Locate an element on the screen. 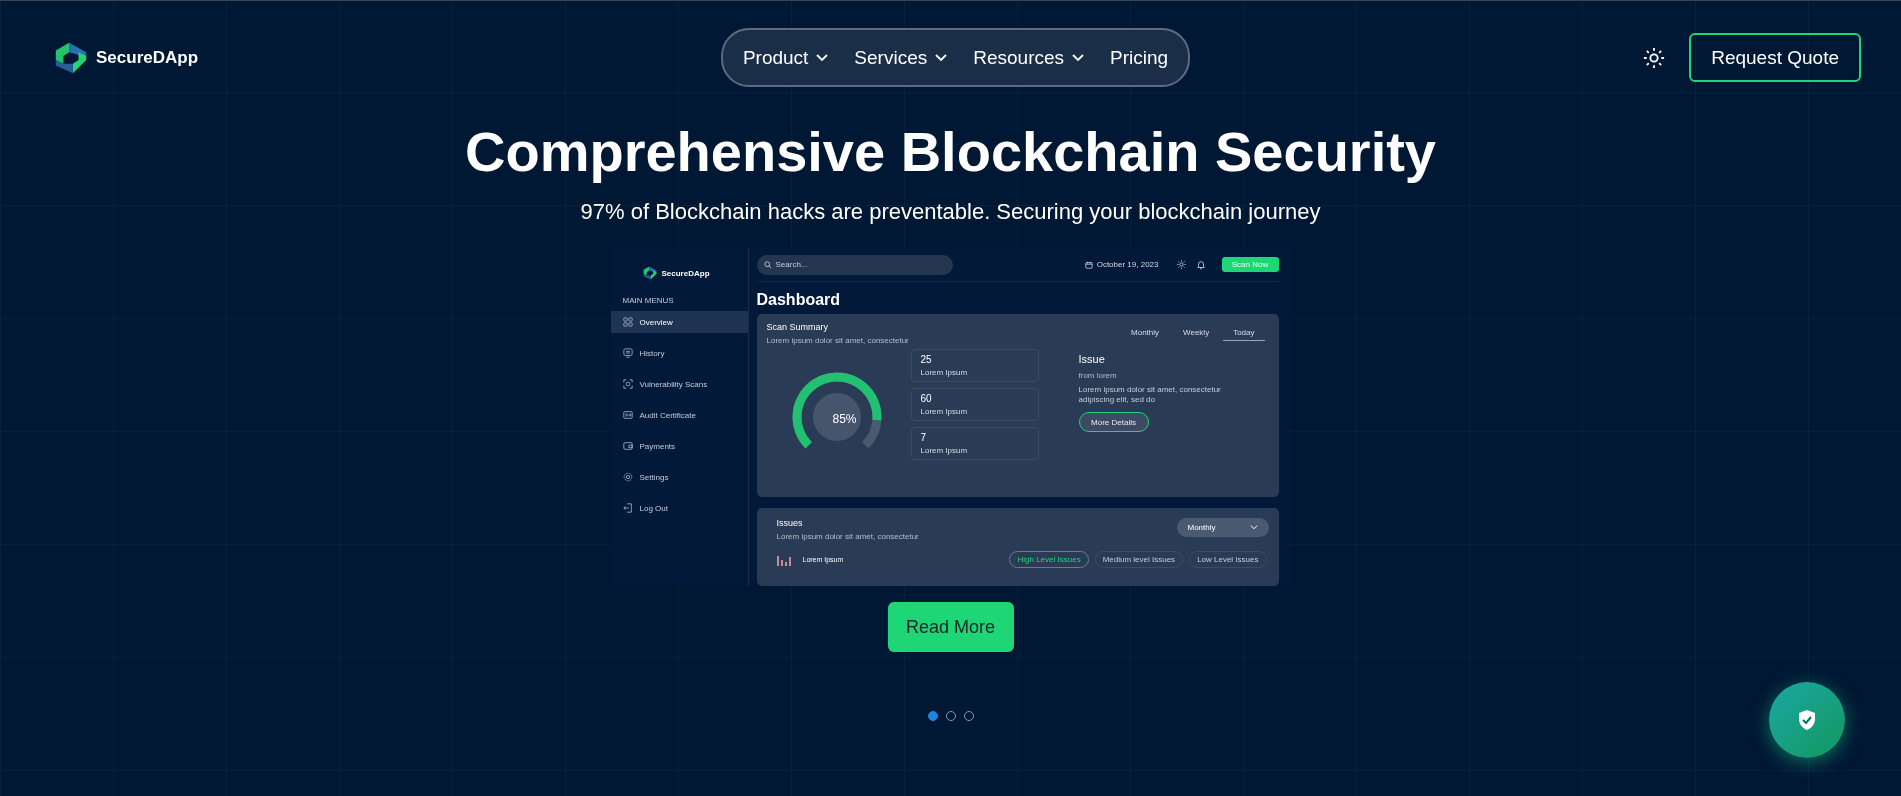 This screenshot has width=1901, height=796. sidebar-item: Overview is located at coordinates (679, 322).